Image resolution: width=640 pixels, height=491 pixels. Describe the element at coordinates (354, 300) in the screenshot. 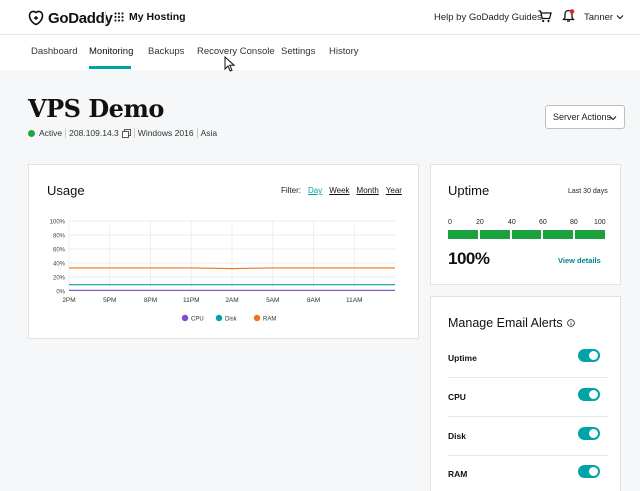

I see `x-tick-label: 11AM` at that location.